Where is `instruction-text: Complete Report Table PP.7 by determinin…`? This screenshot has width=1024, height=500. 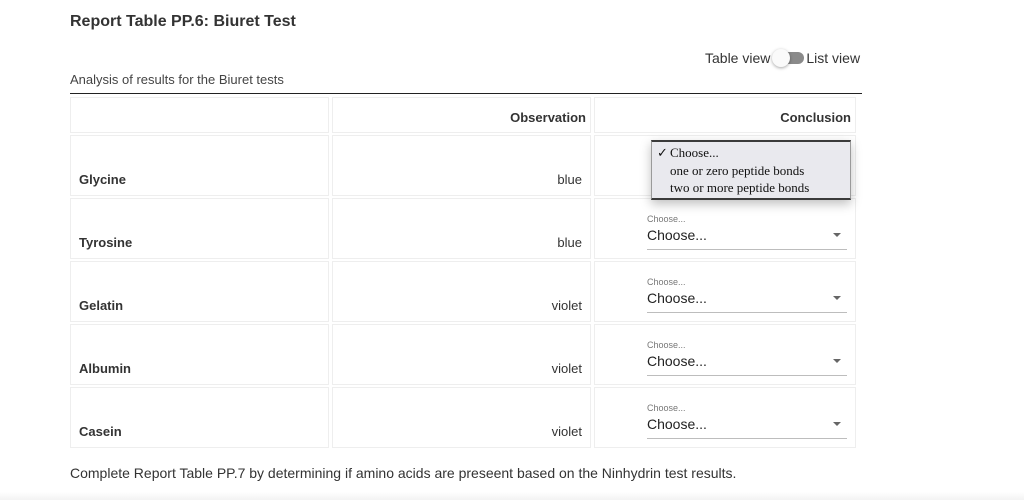
instruction-text: Complete Report Table PP.7 by determinin… is located at coordinates (403, 473).